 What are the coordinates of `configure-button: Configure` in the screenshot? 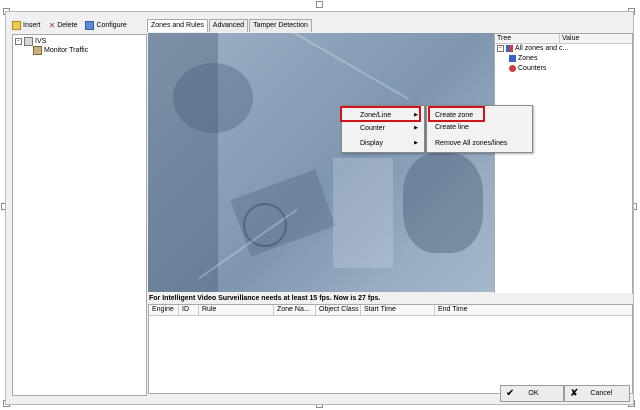 It's located at (106, 25).